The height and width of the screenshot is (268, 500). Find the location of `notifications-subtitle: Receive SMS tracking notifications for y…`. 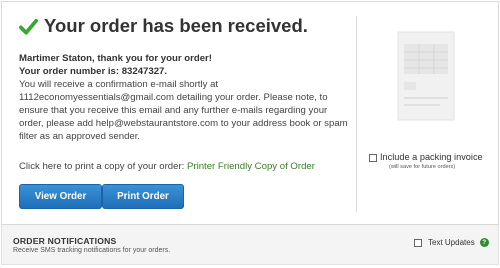

notifications-subtitle: Receive SMS tracking notifications for y… is located at coordinates (92, 250).